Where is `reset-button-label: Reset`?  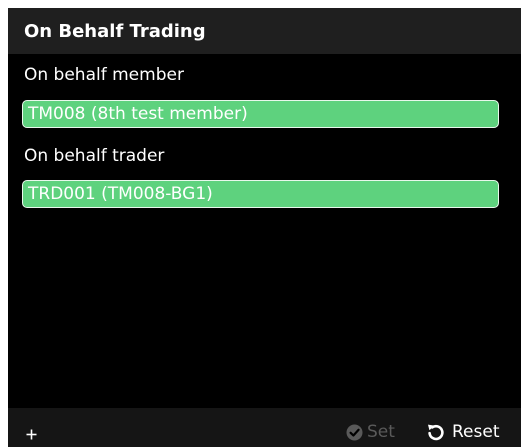 reset-button-label: Reset is located at coordinates (476, 432).